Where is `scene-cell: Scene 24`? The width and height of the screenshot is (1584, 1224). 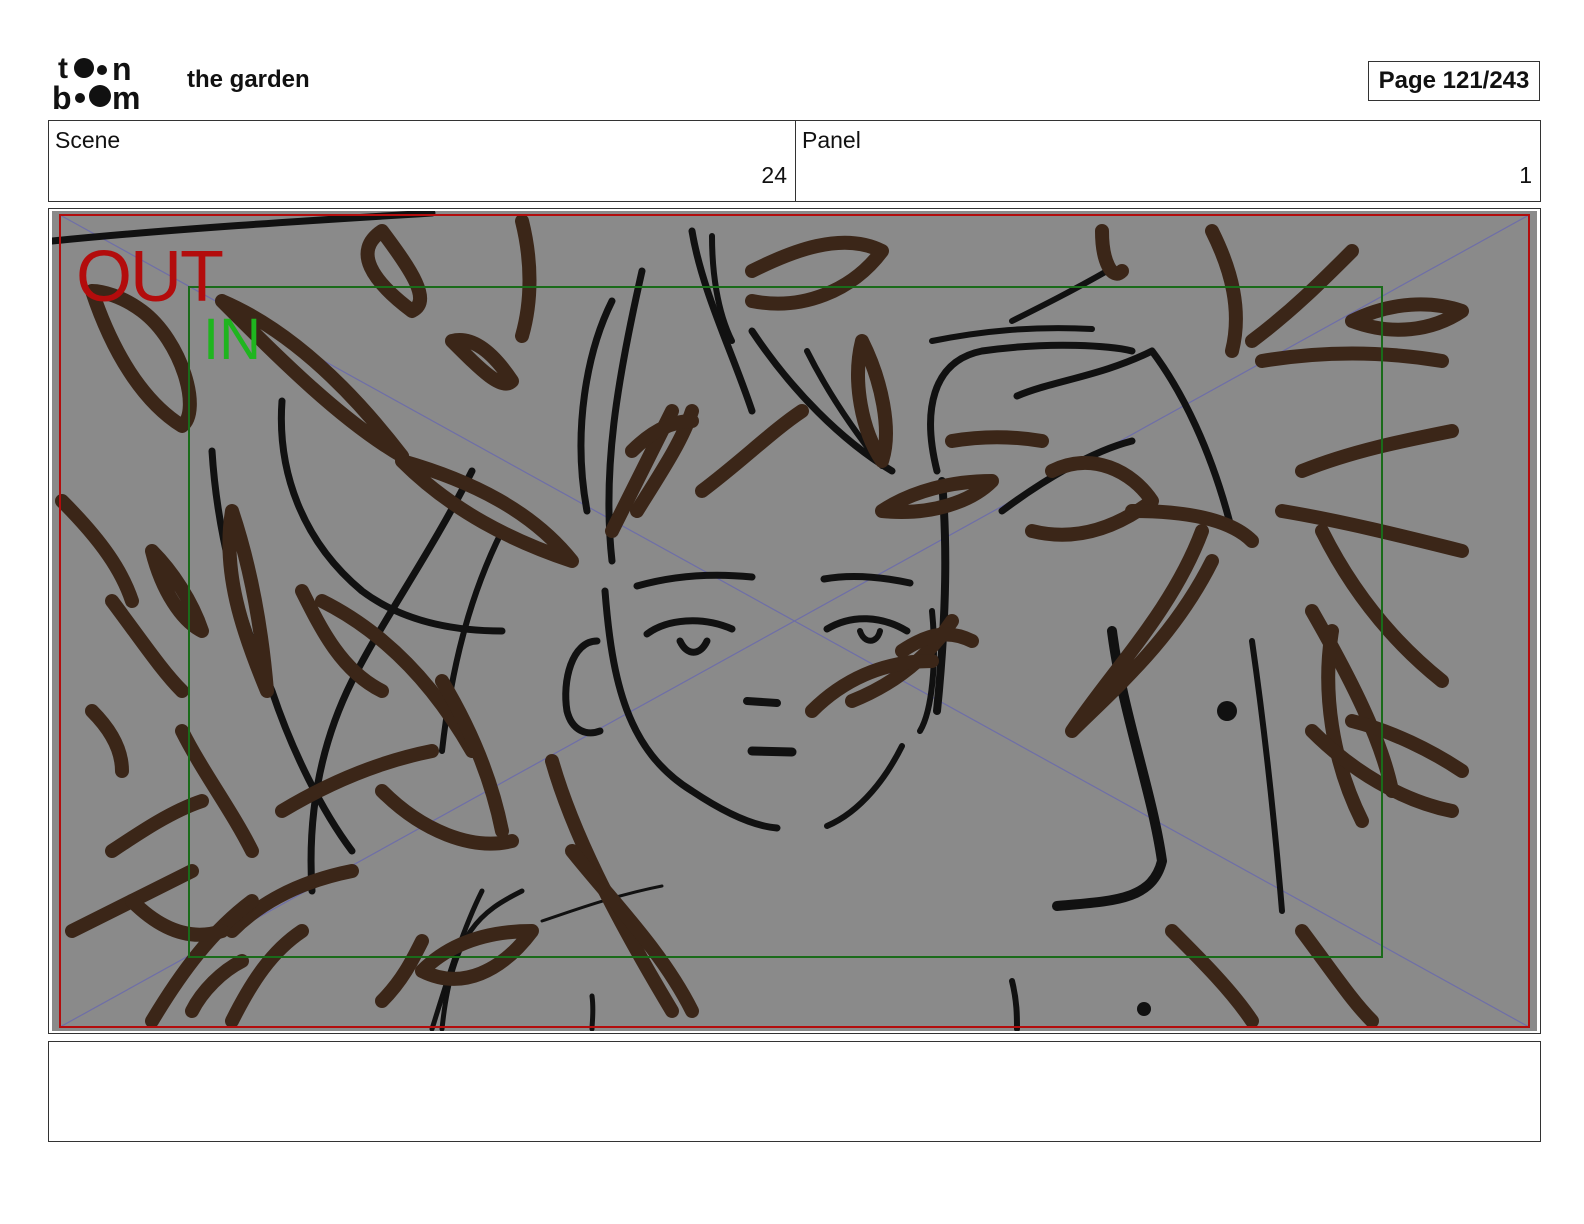 scene-cell: Scene 24 is located at coordinates (422, 161).